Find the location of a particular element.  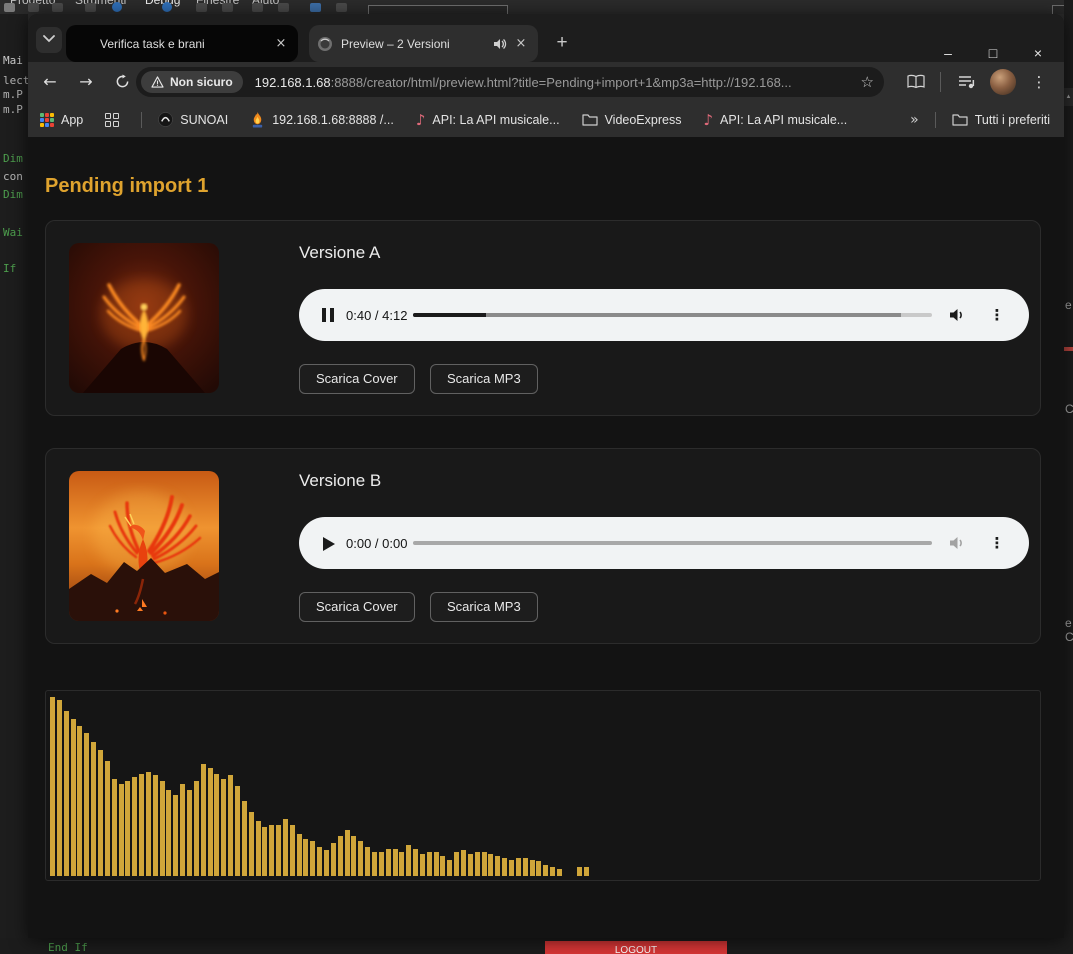

new-tab-button: + is located at coordinates (562, 43).